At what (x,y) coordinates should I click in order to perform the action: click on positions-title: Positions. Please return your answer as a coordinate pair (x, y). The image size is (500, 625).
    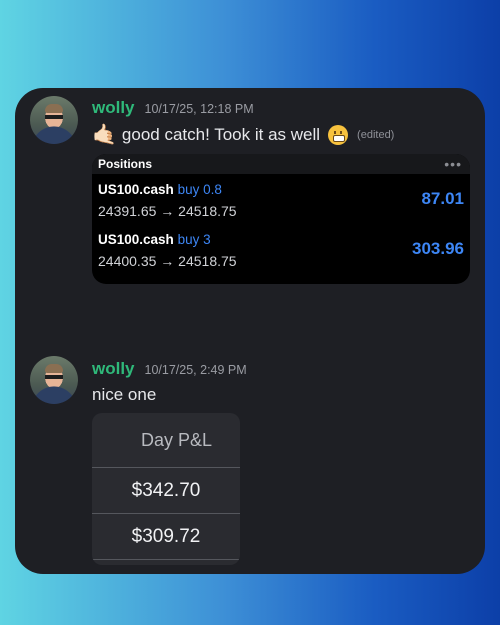
    Looking at the image, I should click on (125, 164).